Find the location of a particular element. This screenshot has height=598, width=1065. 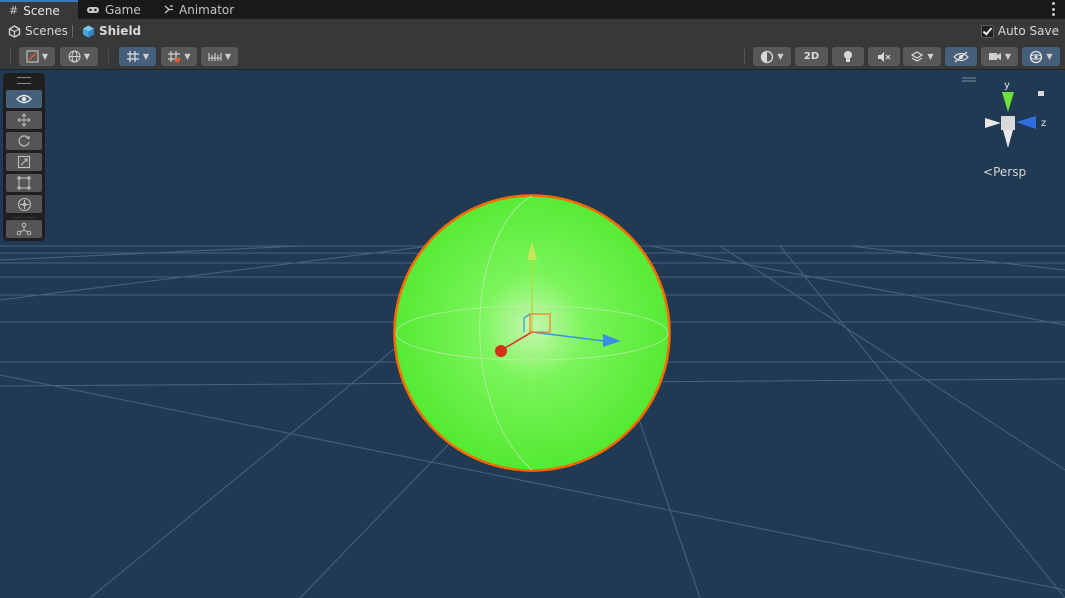

effects-dropdown: ▼ is located at coordinates (922, 56).